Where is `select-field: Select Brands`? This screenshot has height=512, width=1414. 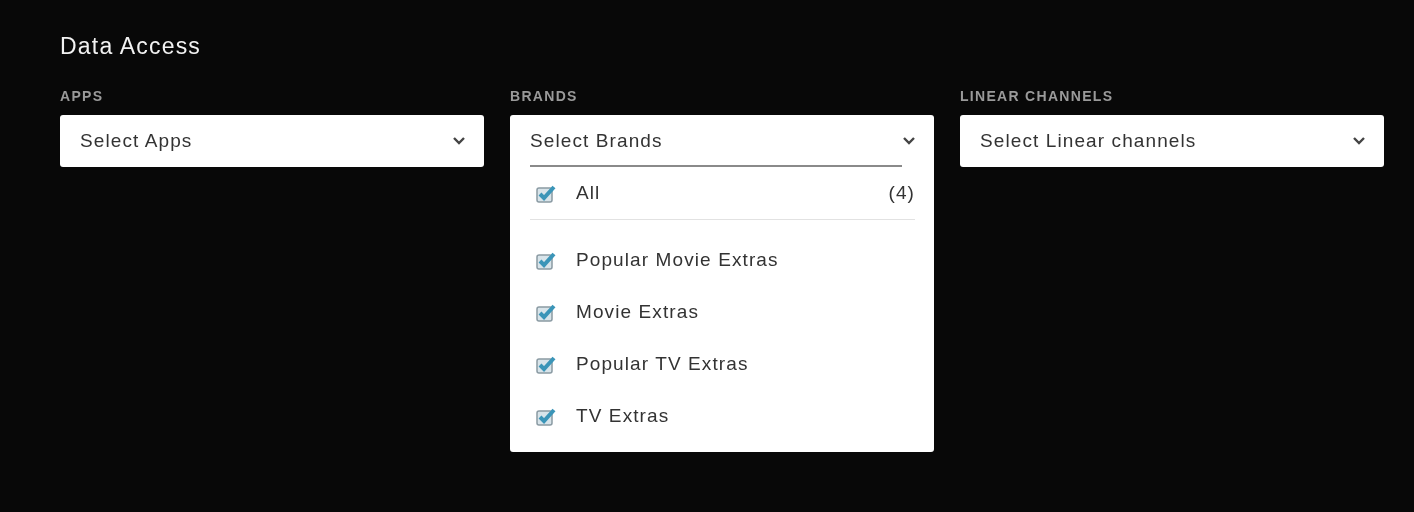
select-field: Select Brands is located at coordinates (722, 141).